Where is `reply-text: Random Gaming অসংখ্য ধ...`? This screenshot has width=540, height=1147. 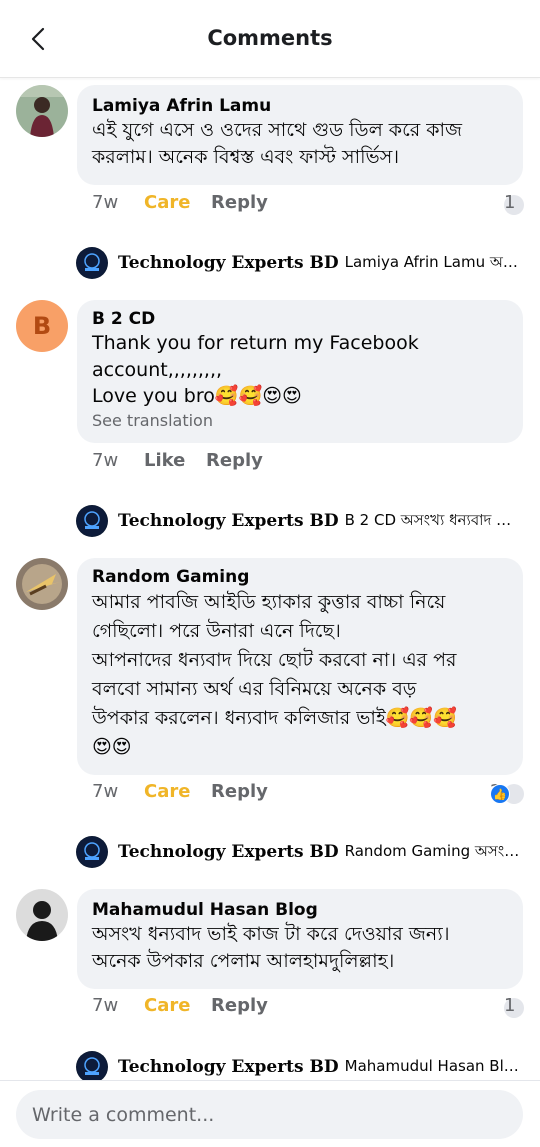
reply-text: Random Gaming অসংখ্য ধ... is located at coordinates (435, 850).